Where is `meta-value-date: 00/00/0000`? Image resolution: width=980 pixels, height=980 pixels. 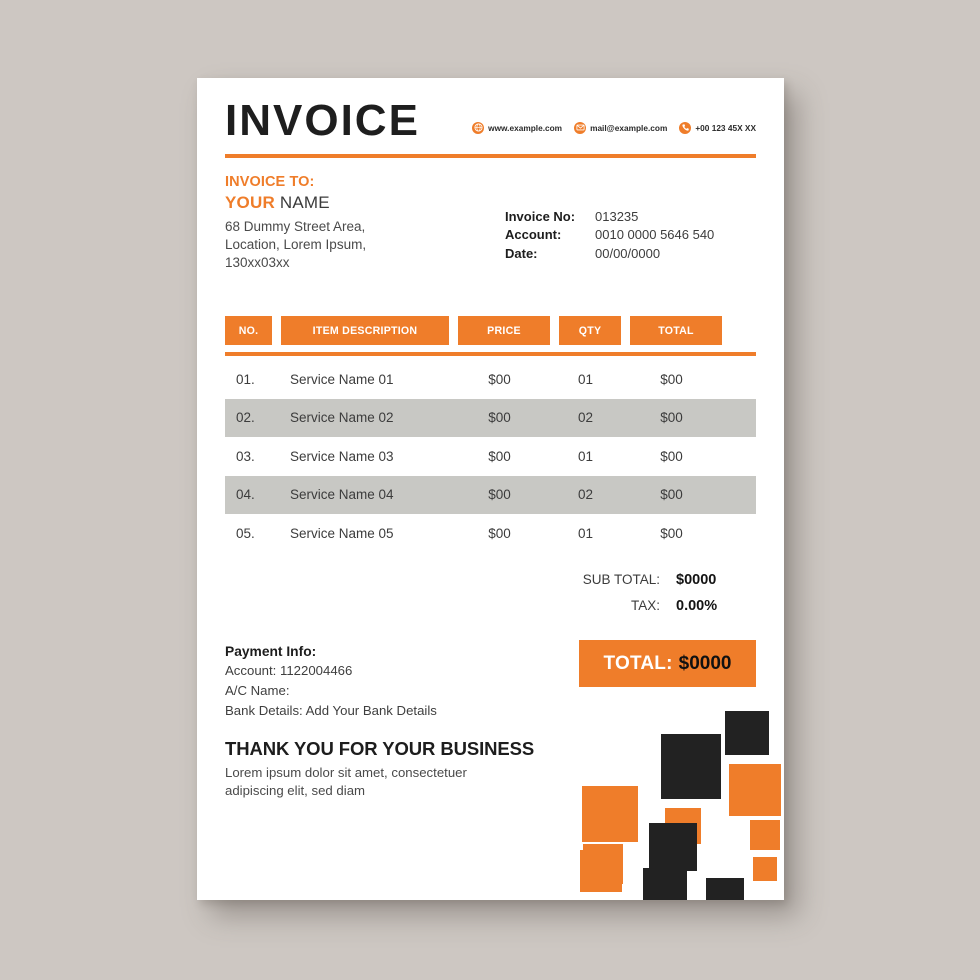 meta-value-date: 00/00/0000 is located at coordinates (628, 253).